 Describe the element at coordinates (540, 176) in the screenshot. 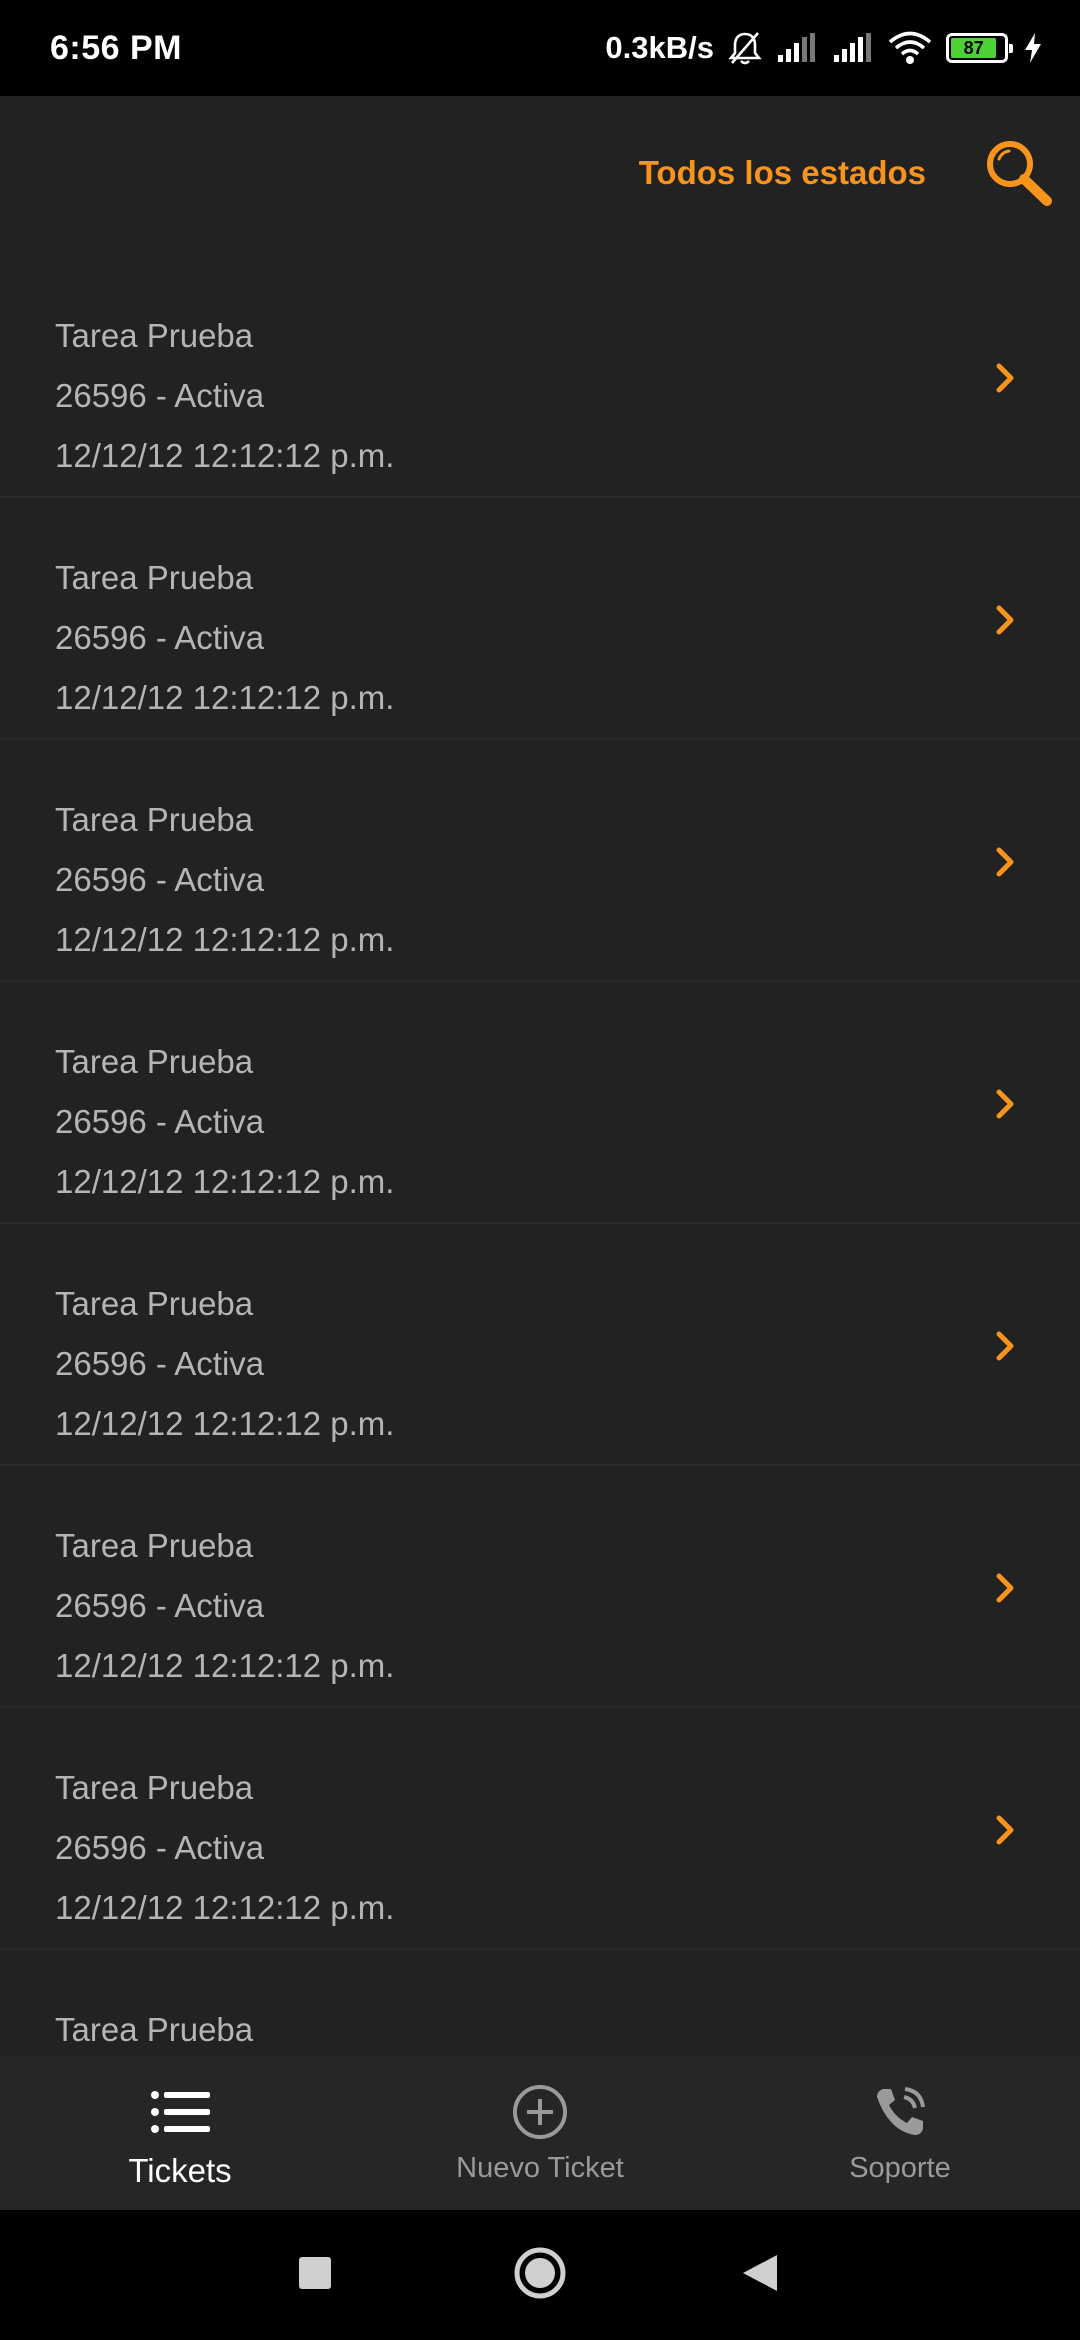

I see `top-bar: Todos los estados` at that location.